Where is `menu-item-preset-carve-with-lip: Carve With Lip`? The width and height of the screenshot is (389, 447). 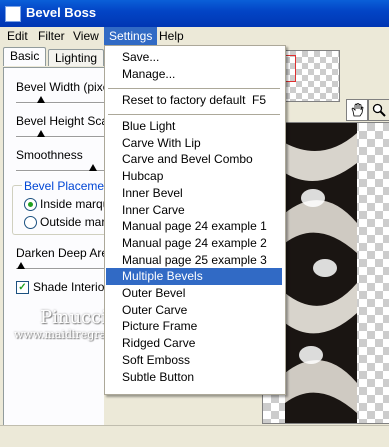
menu-item-preset-carve-with-lip: Carve With Lip is located at coordinates (194, 143).